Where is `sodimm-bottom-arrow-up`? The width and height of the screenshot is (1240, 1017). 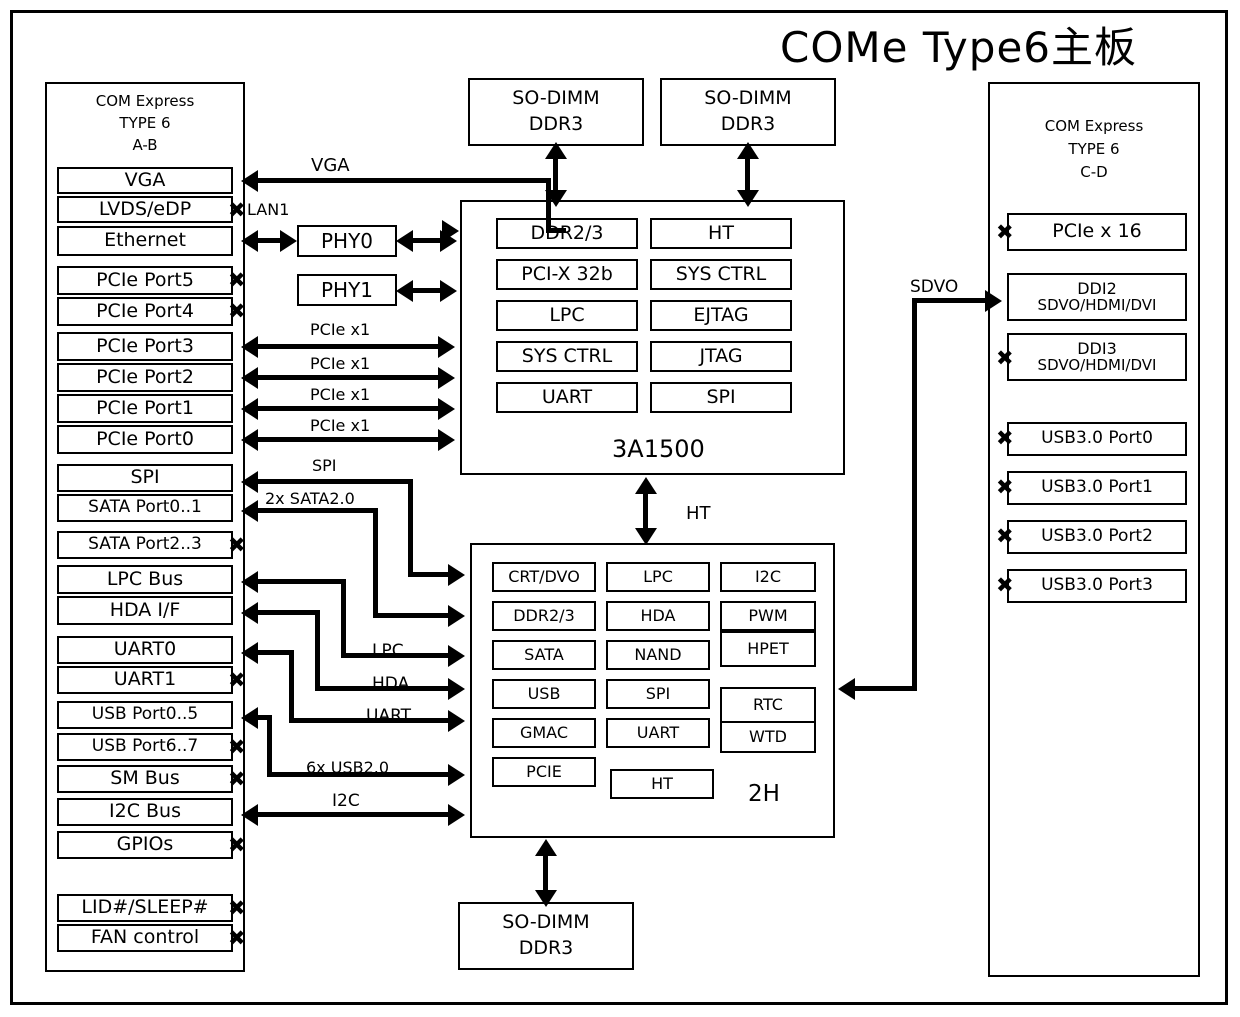 sodimm-bottom-arrow-up is located at coordinates (546, 847).